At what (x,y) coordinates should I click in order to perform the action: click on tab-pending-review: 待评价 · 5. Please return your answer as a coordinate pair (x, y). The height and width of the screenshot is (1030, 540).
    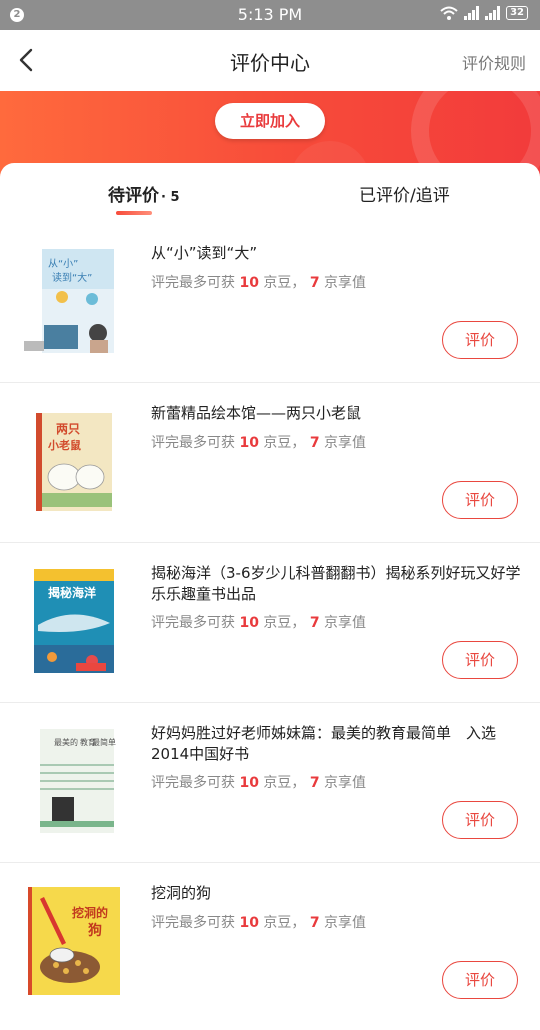
    Looking at the image, I should click on (144, 193).